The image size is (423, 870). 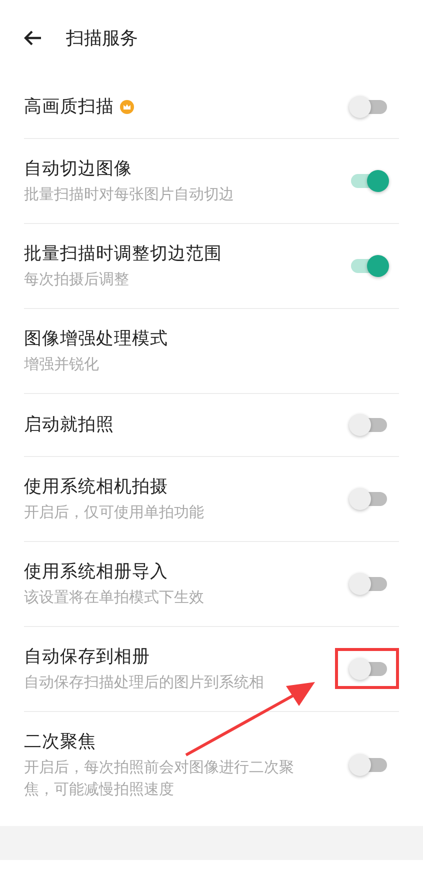 What do you see at coordinates (62, 364) in the screenshot?
I see `setting-description: 增强并锐化` at bounding box center [62, 364].